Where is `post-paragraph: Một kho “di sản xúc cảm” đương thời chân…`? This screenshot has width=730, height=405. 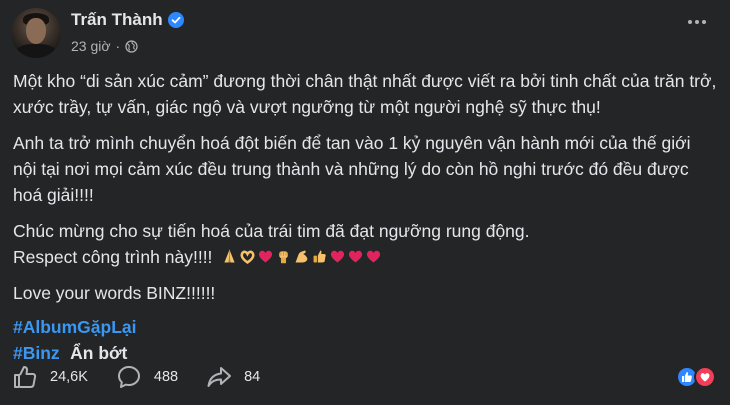 post-paragraph: Một kho “di sản xúc cảm” đương thời chân… is located at coordinates (365, 94).